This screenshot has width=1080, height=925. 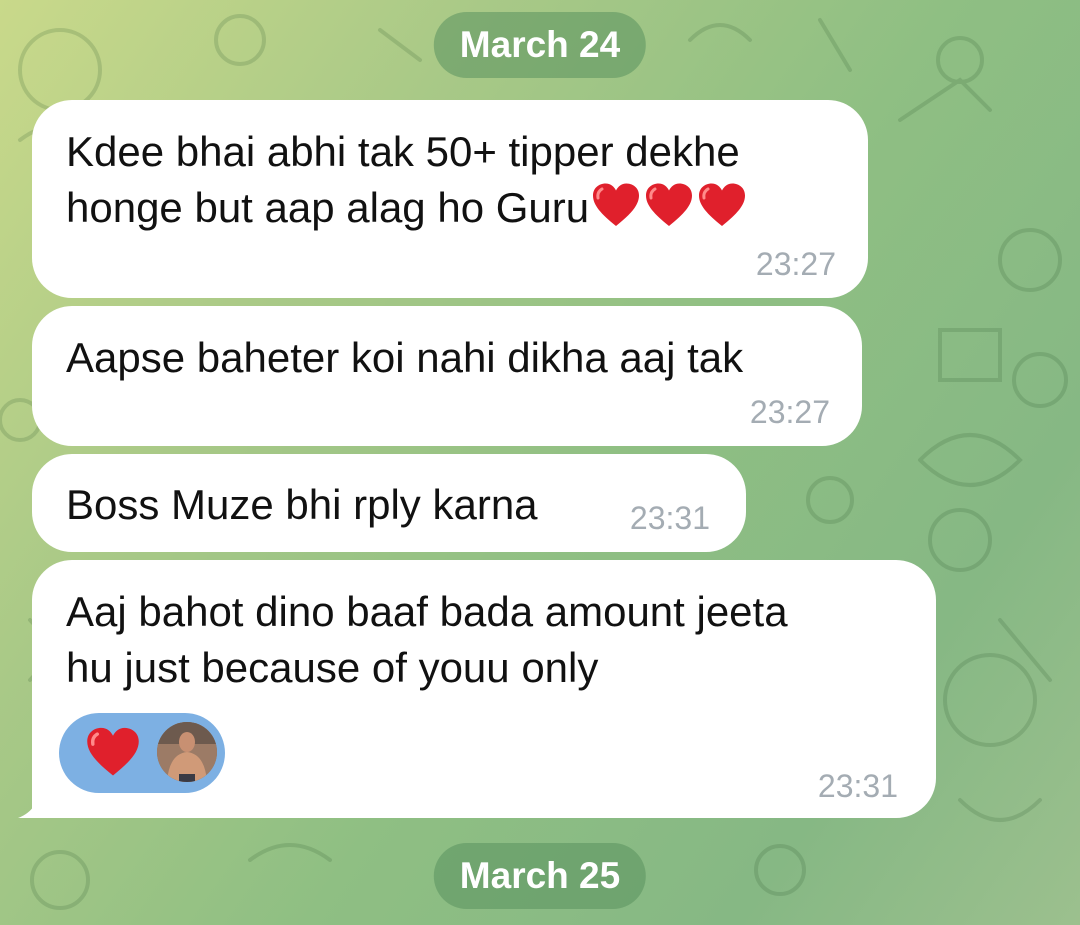 I want to click on message-line-with-emoji: honge but aap alag ho Guru, so click(x=408, y=211).